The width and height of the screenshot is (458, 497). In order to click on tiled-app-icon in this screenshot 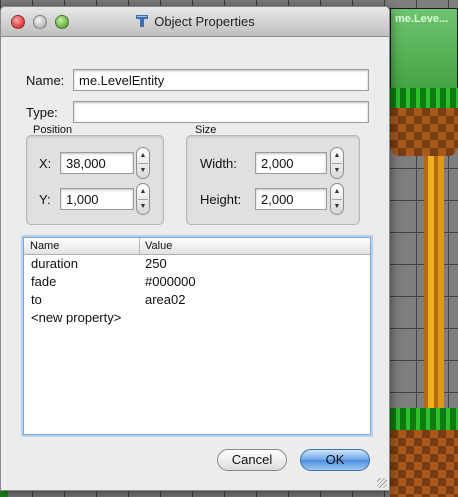, I will do `click(142, 21)`.